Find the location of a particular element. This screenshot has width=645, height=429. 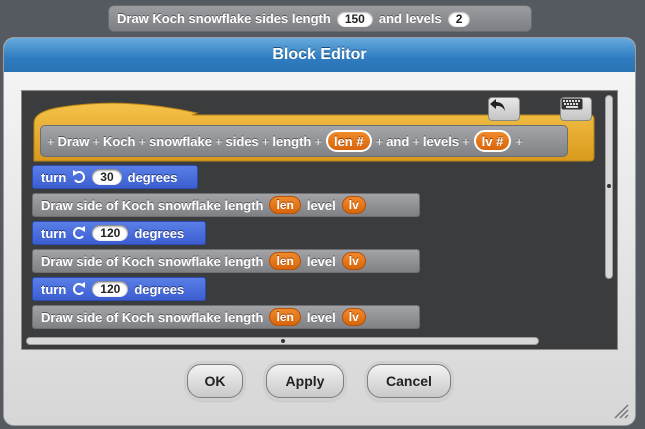

prototype-word: levels is located at coordinates (441, 141).